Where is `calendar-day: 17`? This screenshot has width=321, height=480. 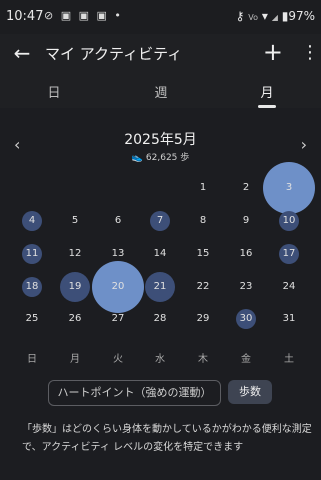
calendar-day: 17 is located at coordinates (289, 254).